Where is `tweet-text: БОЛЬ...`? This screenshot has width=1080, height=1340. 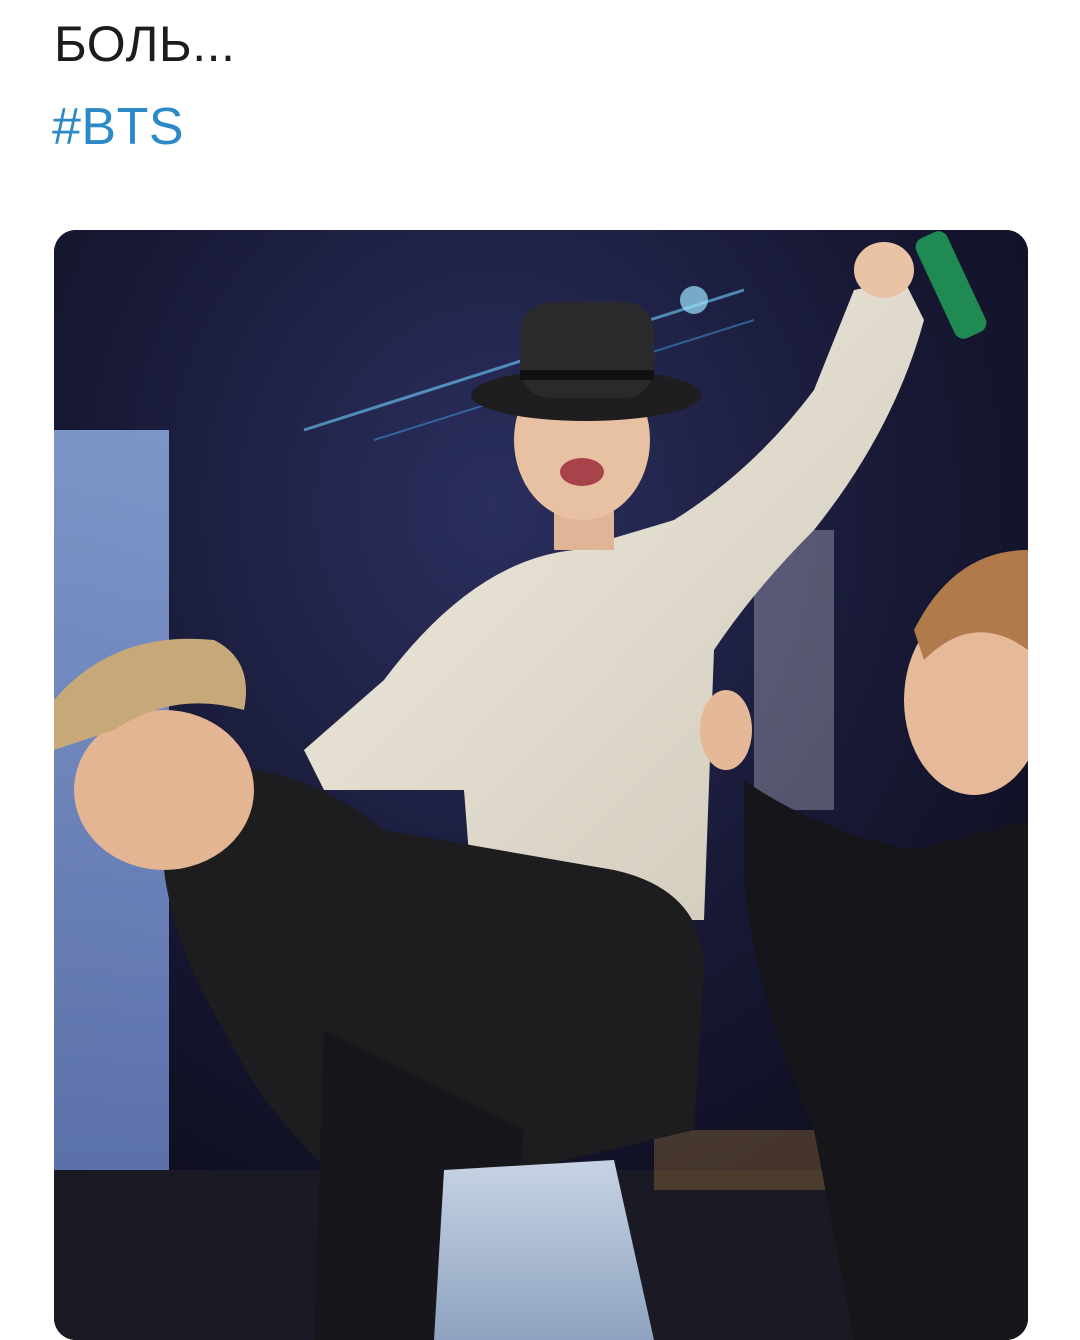 tweet-text: БОЛЬ... is located at coordinates (145, 44).